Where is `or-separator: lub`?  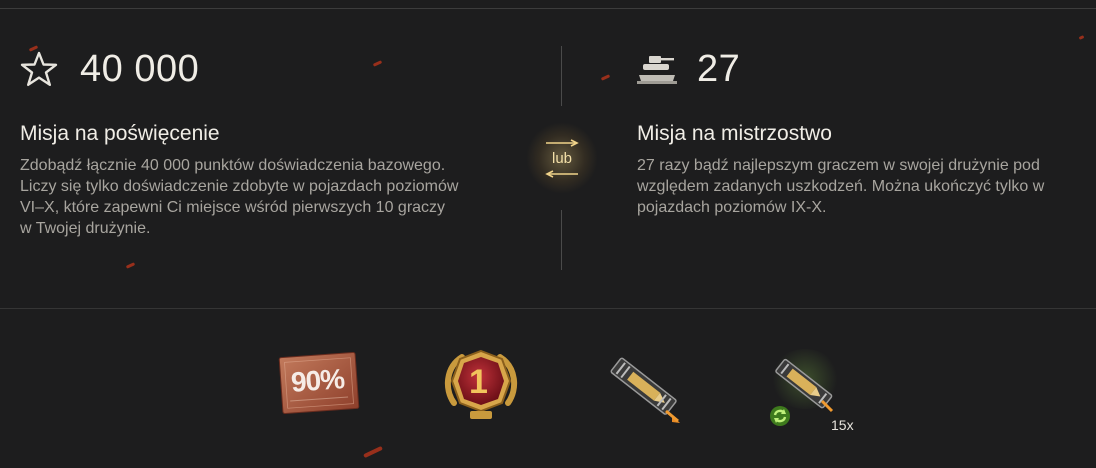 or-separator: lub is located at coordinates (562, 158).